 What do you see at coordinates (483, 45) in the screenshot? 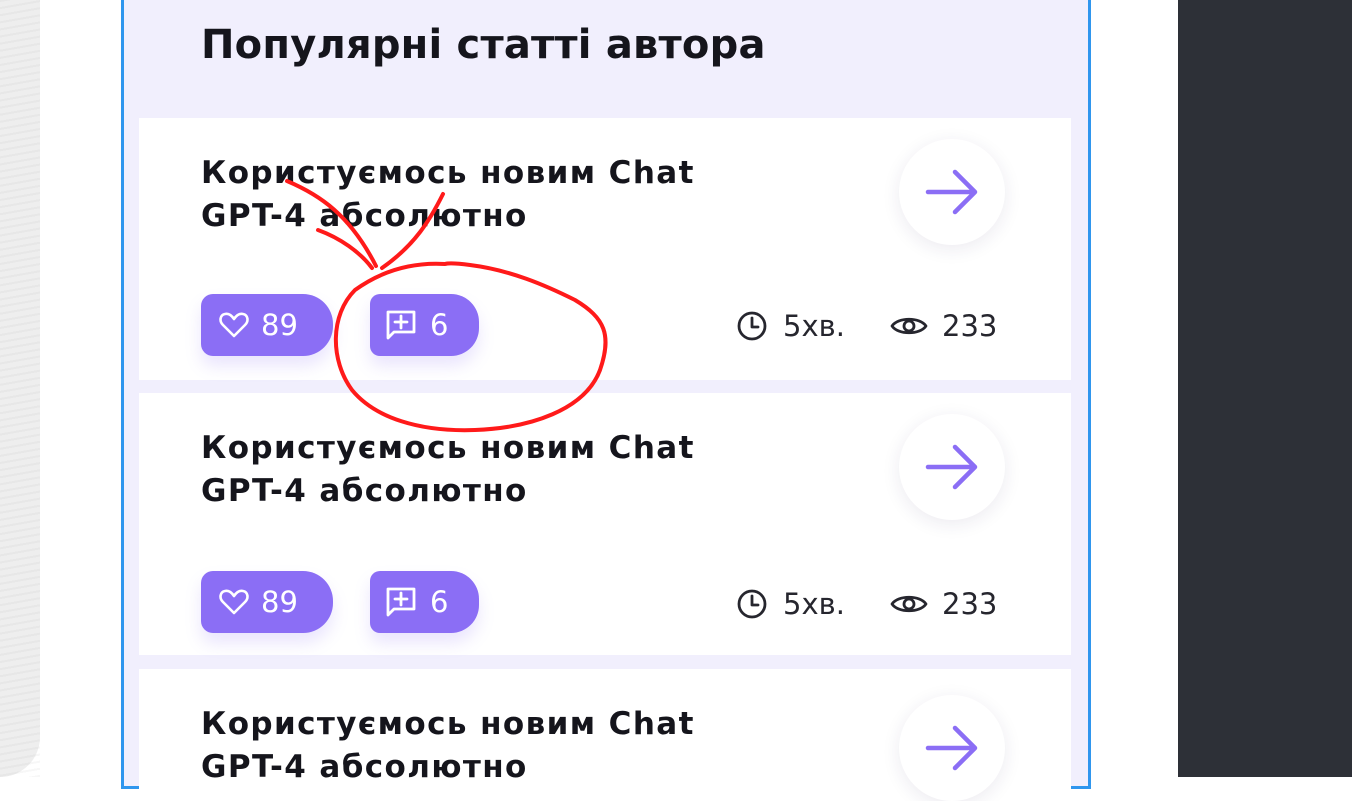
I see `section-title: Популярні статті автора` at bounding box center [483, 45].